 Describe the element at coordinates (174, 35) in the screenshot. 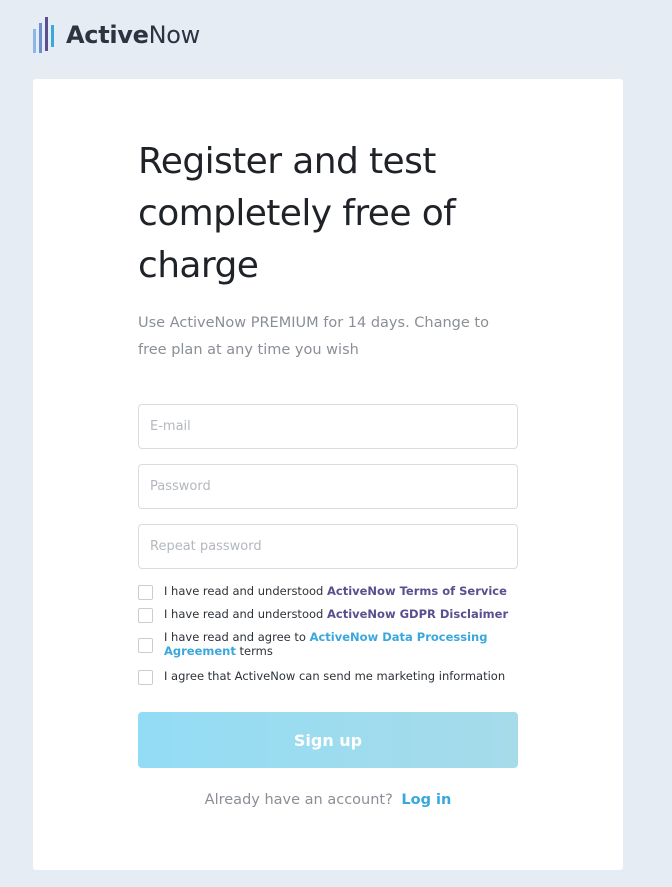

I see `logo-wordmark-light: Now` at that location.